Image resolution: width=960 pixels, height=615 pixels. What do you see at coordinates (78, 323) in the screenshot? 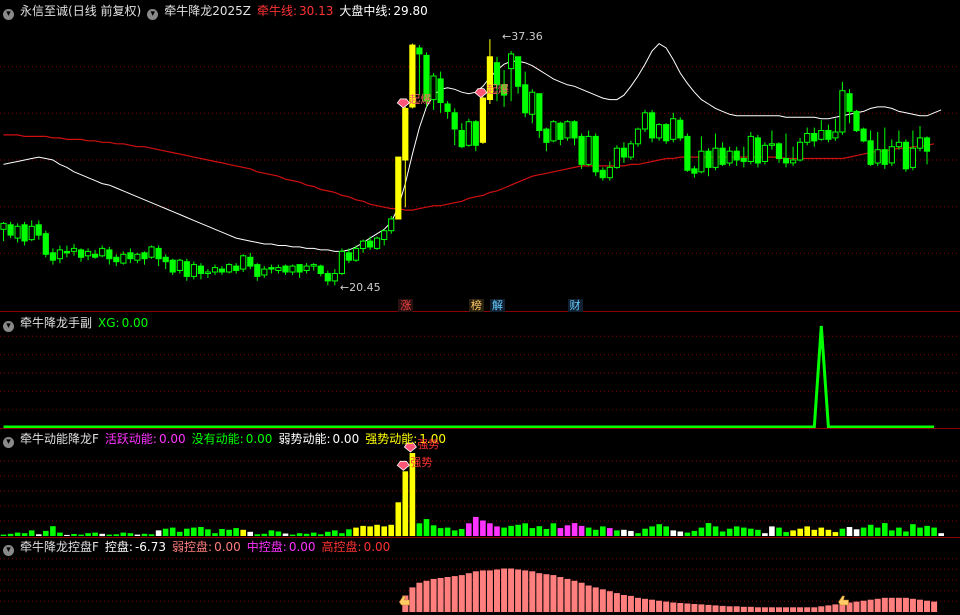
I see `p2-header: ▾ 牵牛降龙手副 XG: 0.00` at bounding box center [78, 323].